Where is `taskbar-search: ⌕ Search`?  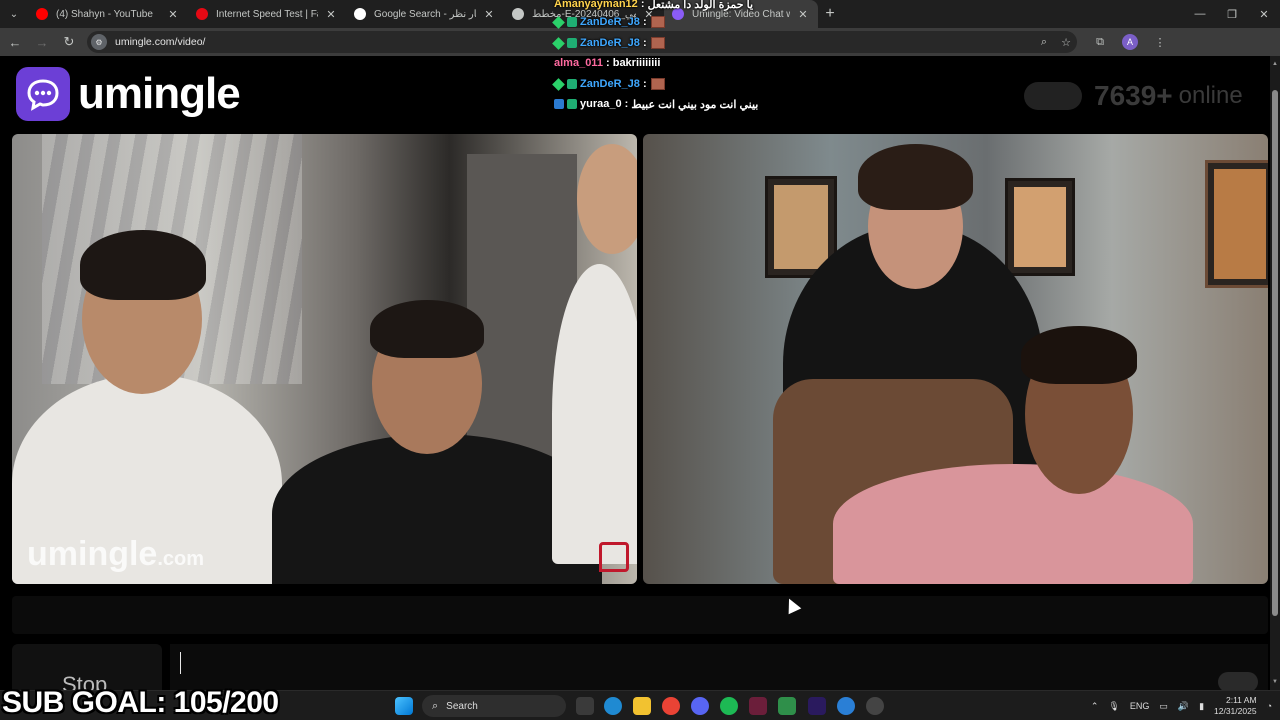 taskbar-search: ⌕ Search is located at coordinates (494, 706).